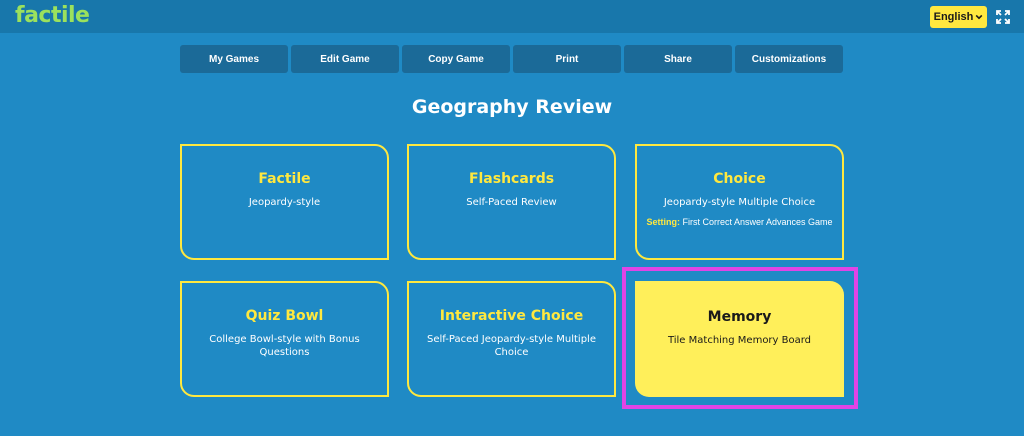  I want to click on mode-card-flashcards: Flashcards Self-Paced Review, so click(511, 202).